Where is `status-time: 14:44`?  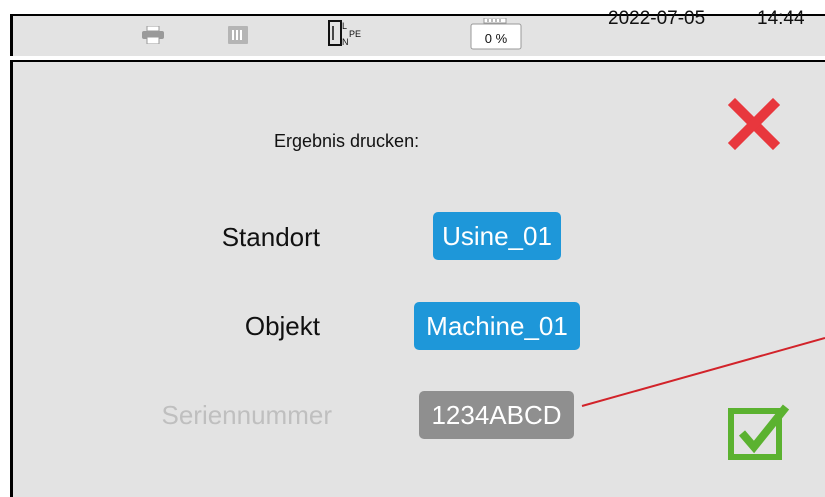 status-time: 14:44 is located at coordinates (781, 18).